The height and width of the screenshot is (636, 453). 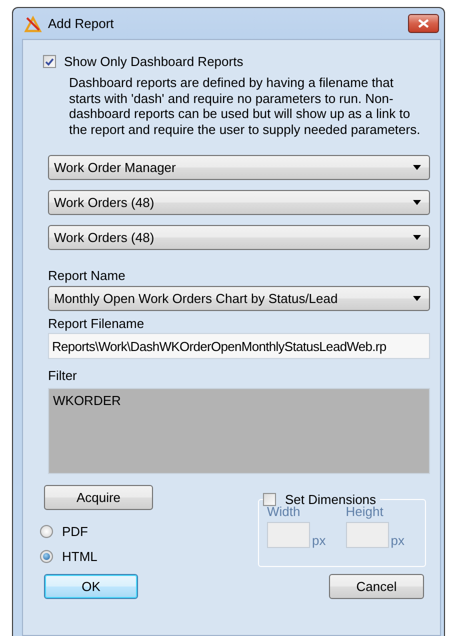 I want to click on height-field, so click(x=367, y=535).